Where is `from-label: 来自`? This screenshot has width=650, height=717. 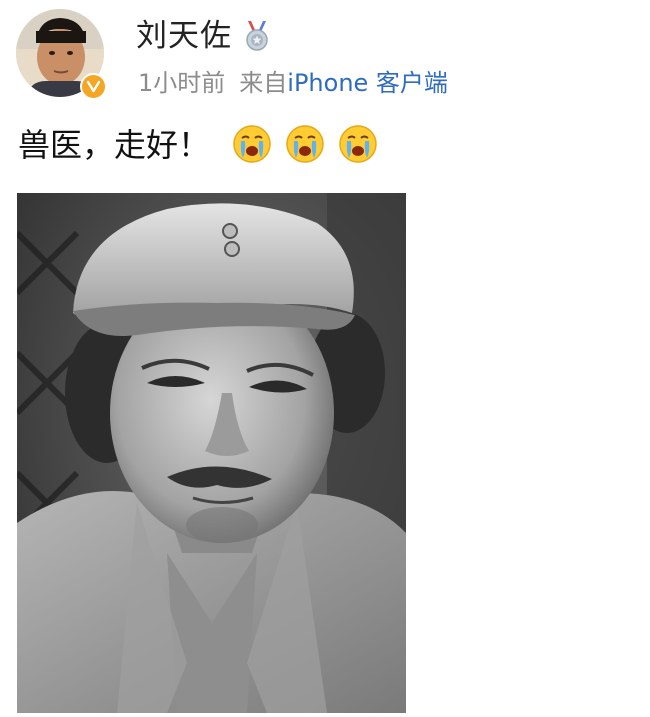 from-label: 来自 is located at coordinates (263, 83).